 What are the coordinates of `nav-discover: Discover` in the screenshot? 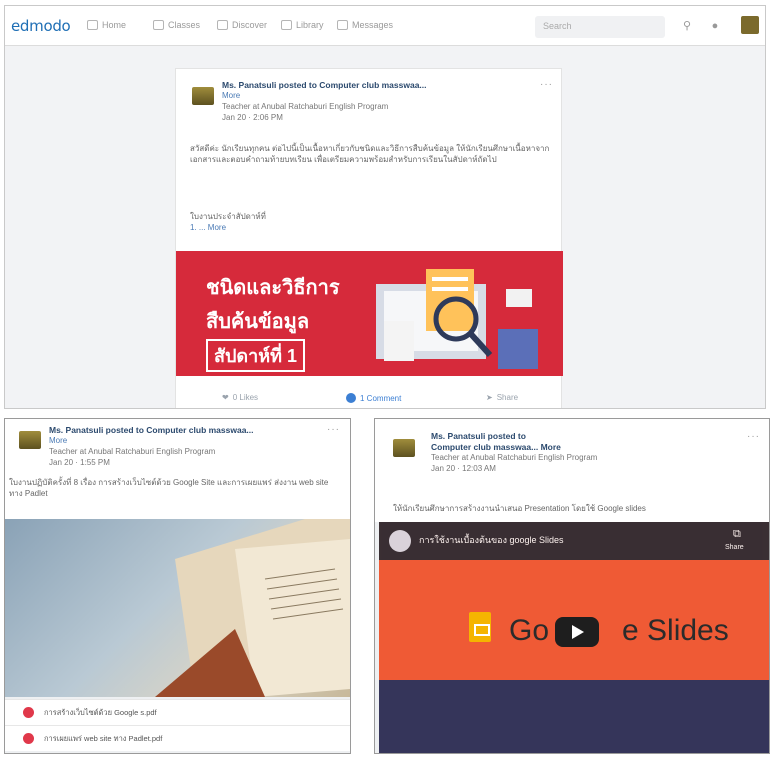 It's located at (242, 25).